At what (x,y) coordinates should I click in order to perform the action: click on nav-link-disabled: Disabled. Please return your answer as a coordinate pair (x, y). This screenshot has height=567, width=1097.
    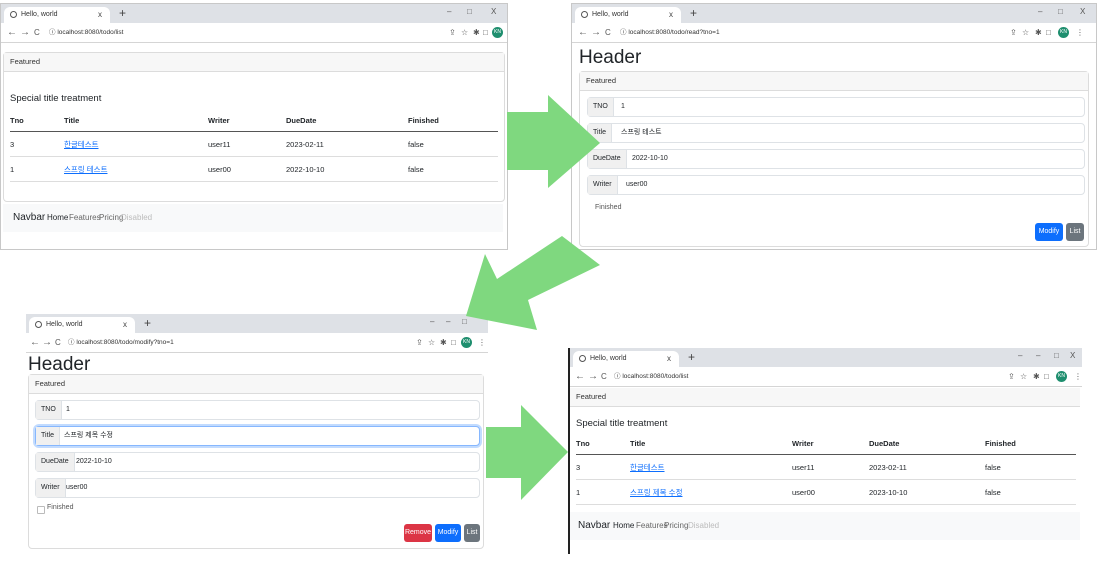
    Looking at the image, I should click on (137, 217).